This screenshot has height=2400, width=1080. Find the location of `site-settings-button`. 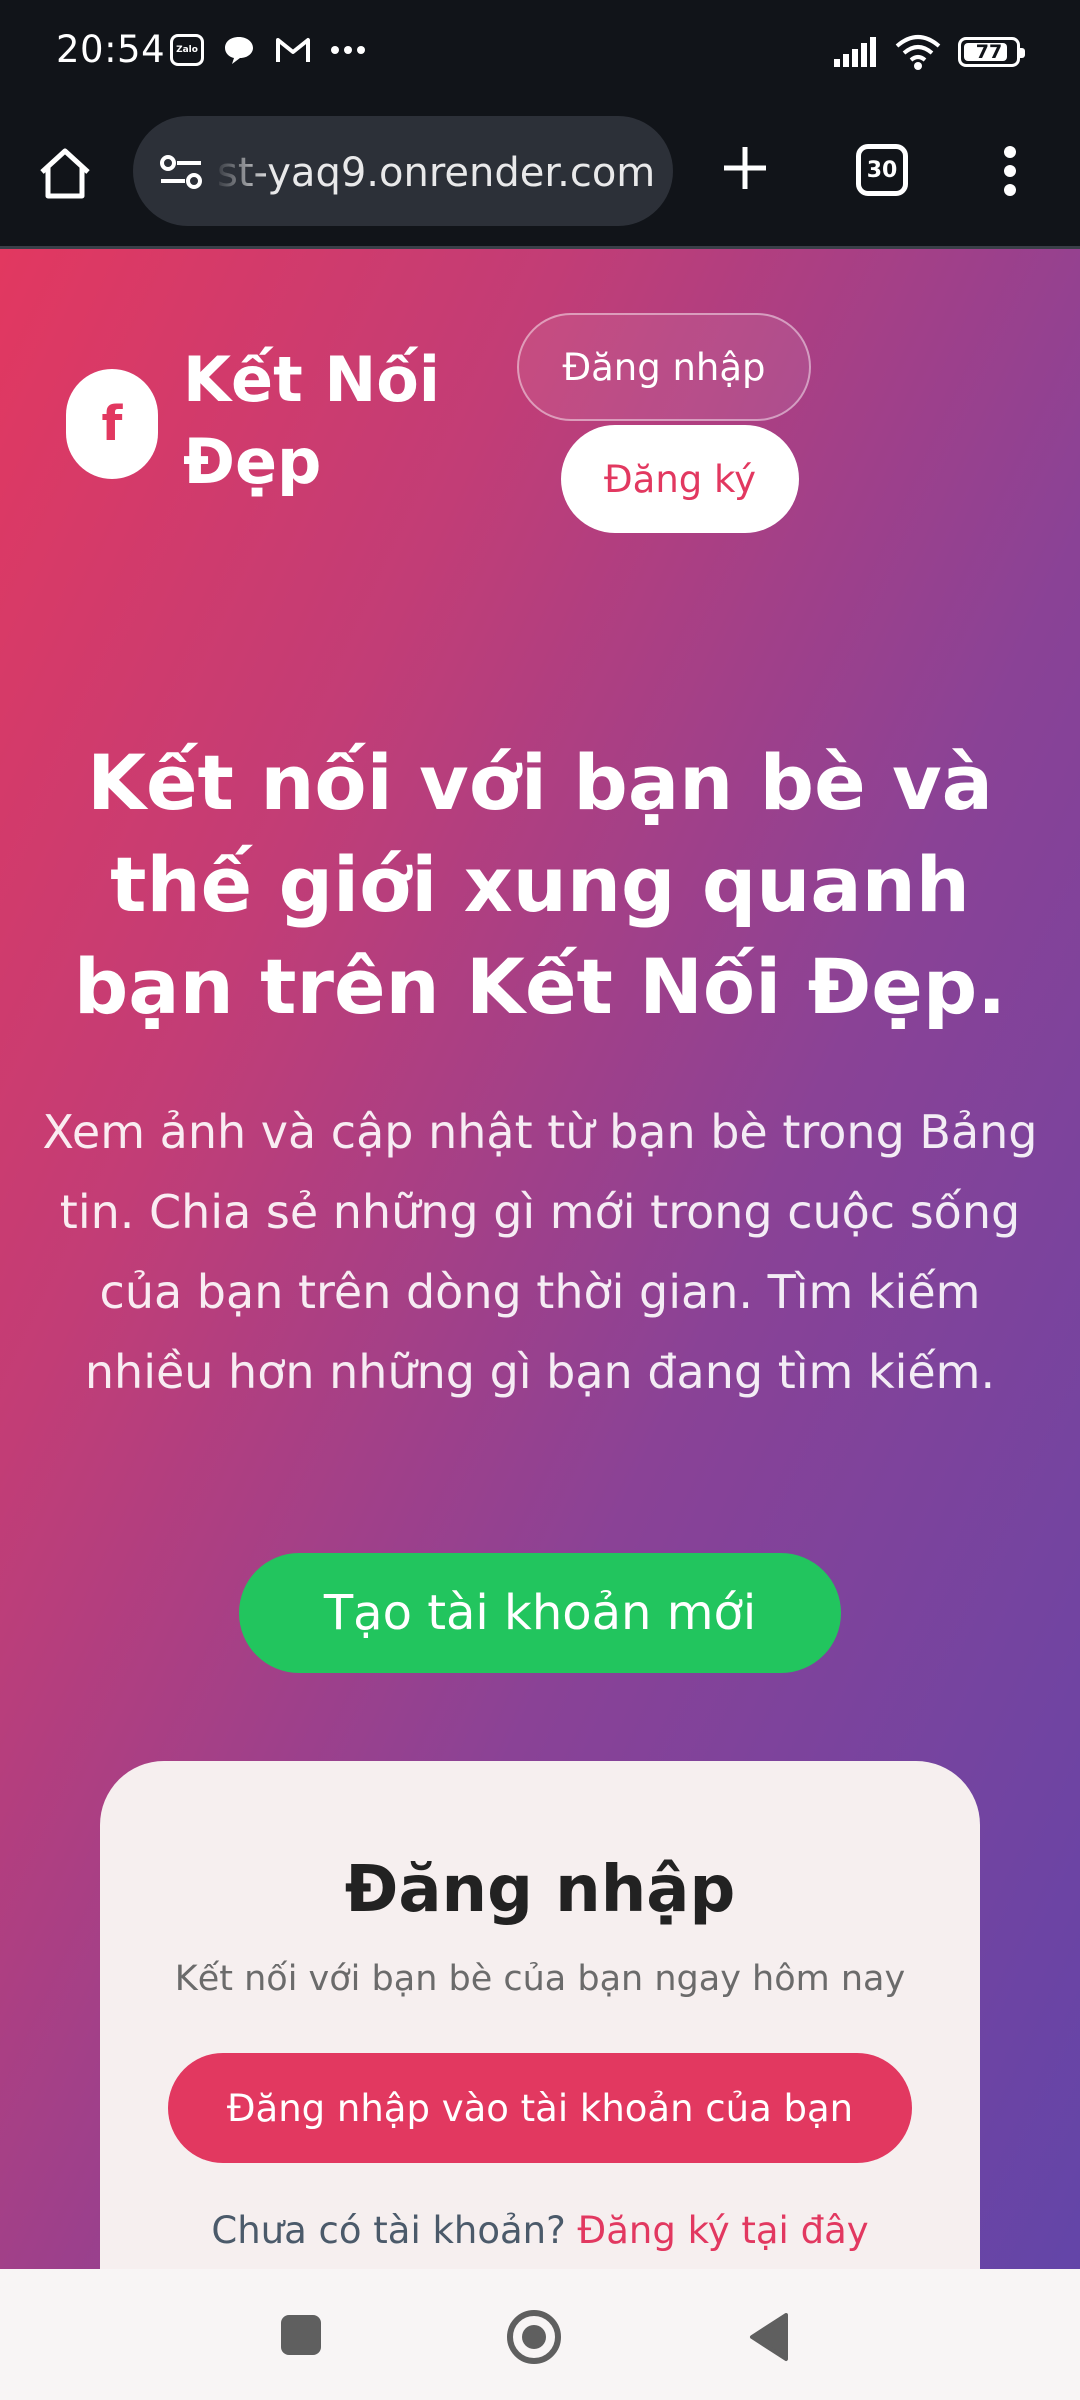

site-settings-button is located at coordinates (181, 172).